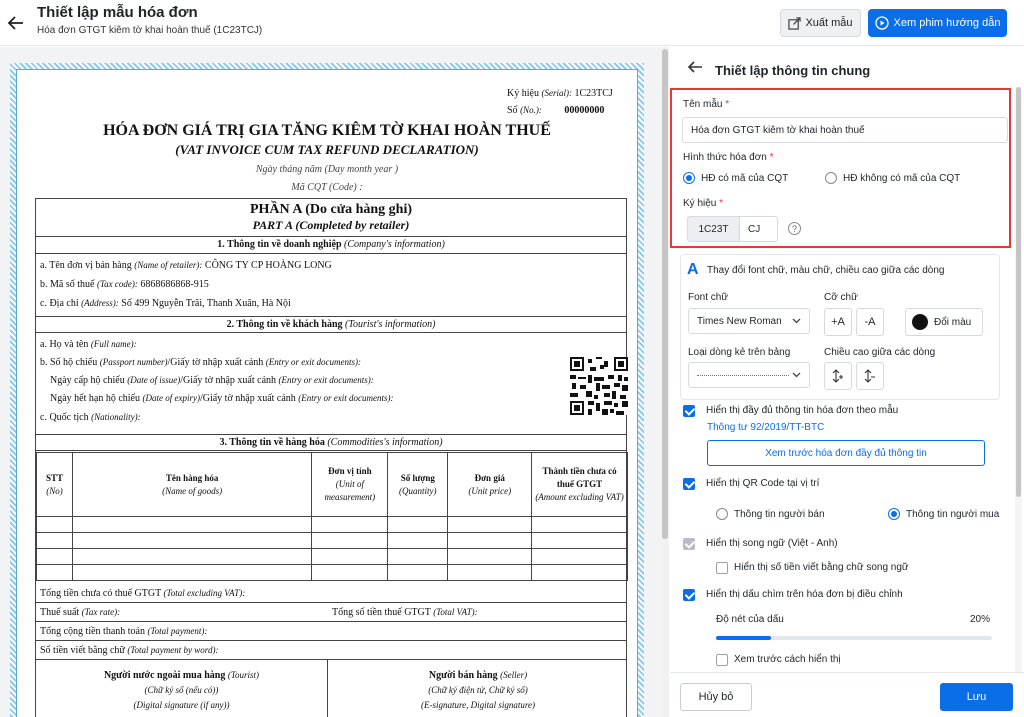  I want to click on col-quantity: Số lượng (Quantity), so click(418, 484).